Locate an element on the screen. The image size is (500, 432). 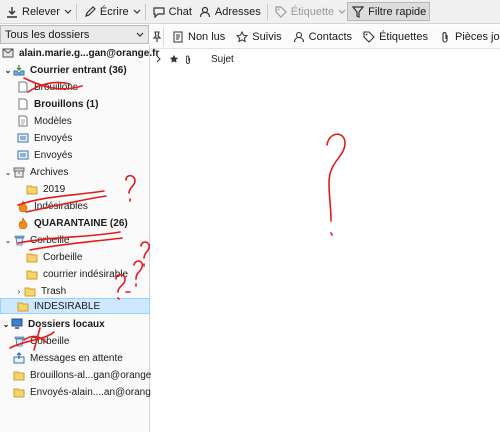
local-folder-outbox: Messages en attente is located at coordinates (75, 358).